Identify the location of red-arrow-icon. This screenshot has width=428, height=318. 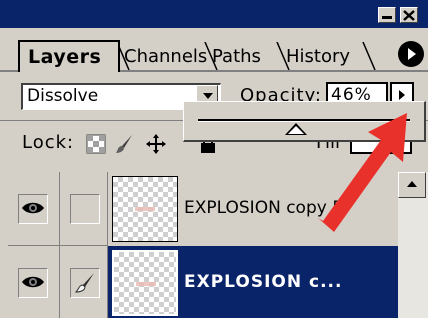
(362, 172).